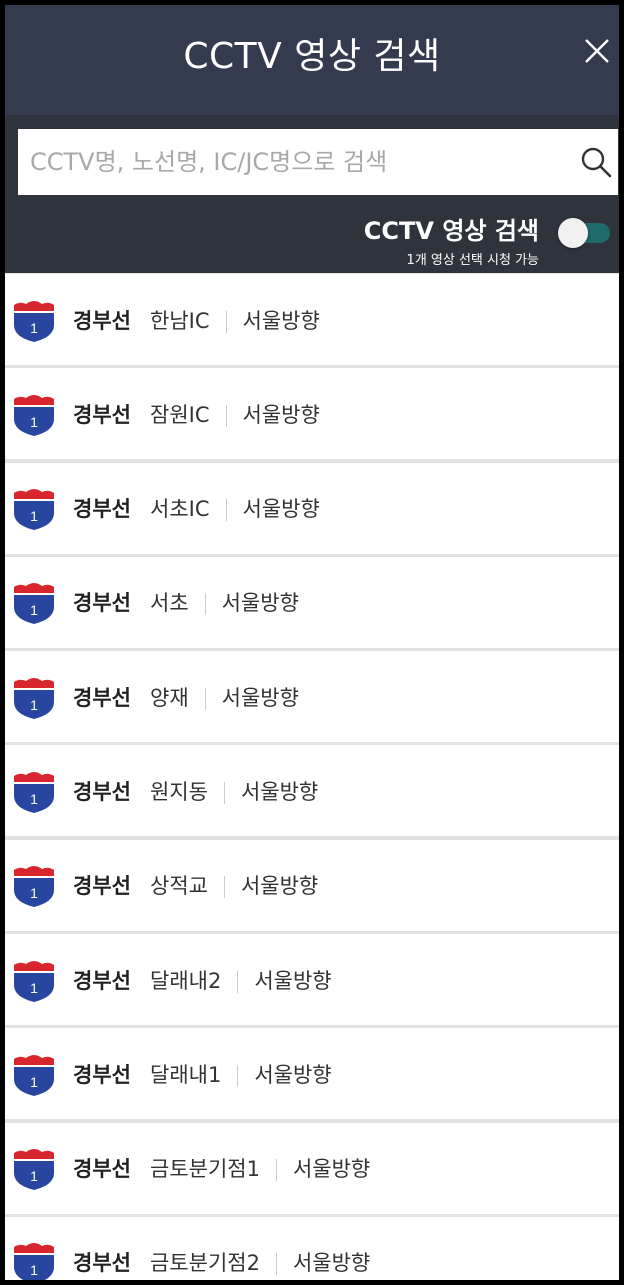  I want to click on cctv-location: 잠원IC 서울방향, so click(235, 414).